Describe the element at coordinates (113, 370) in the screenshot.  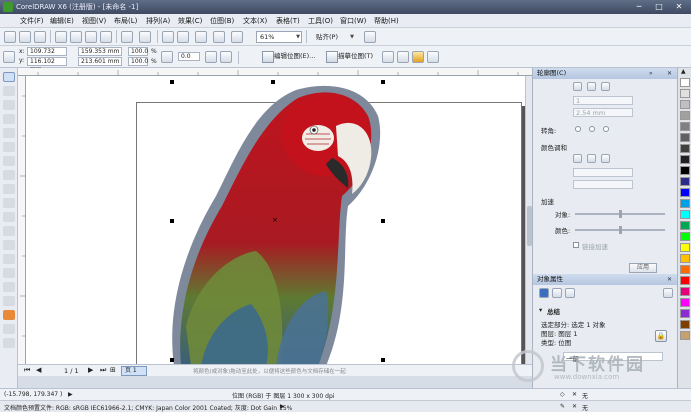
I see `add-page-icon: ⊞` at that location.